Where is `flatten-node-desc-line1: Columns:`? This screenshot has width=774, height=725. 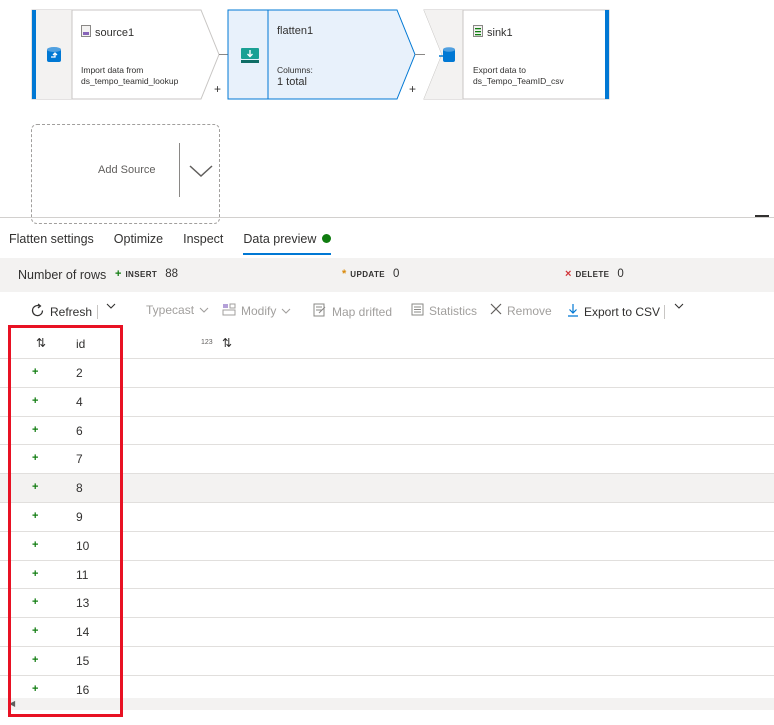
flatten-node-desc-line1: Columns: is located at coordinates (295, 70).